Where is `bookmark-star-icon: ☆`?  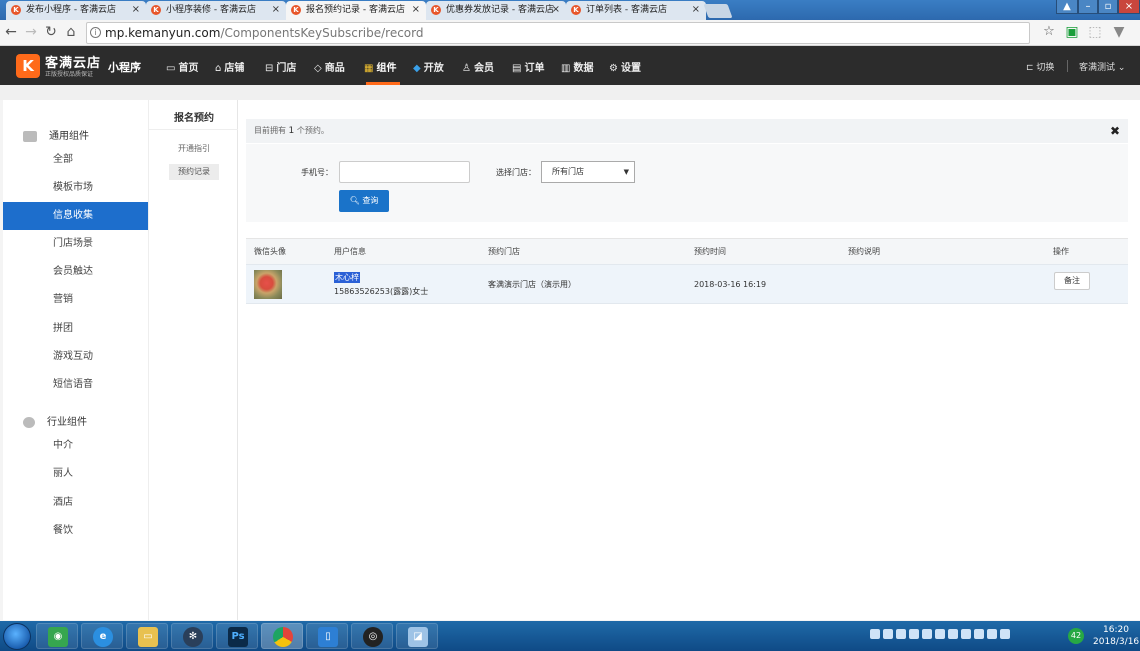
bookmark-star-icon: ☆ is located at coordinates (1049, 32).